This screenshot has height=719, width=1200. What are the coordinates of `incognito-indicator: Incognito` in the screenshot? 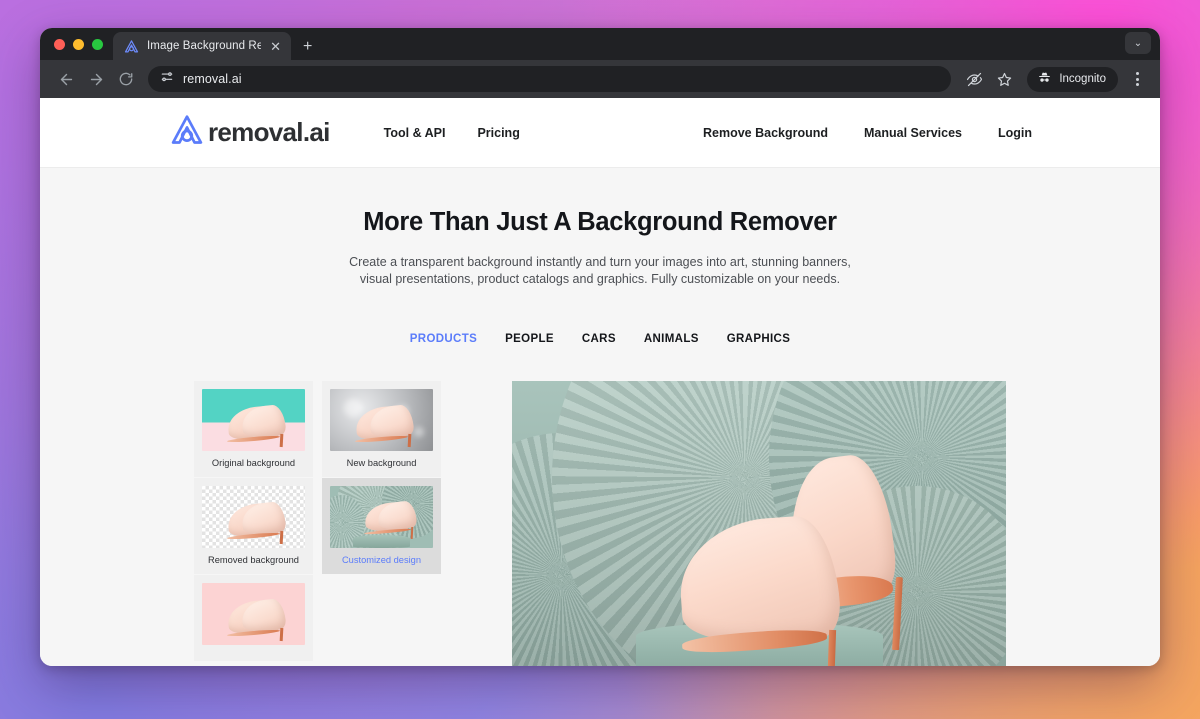 It's located at (1072, 79).